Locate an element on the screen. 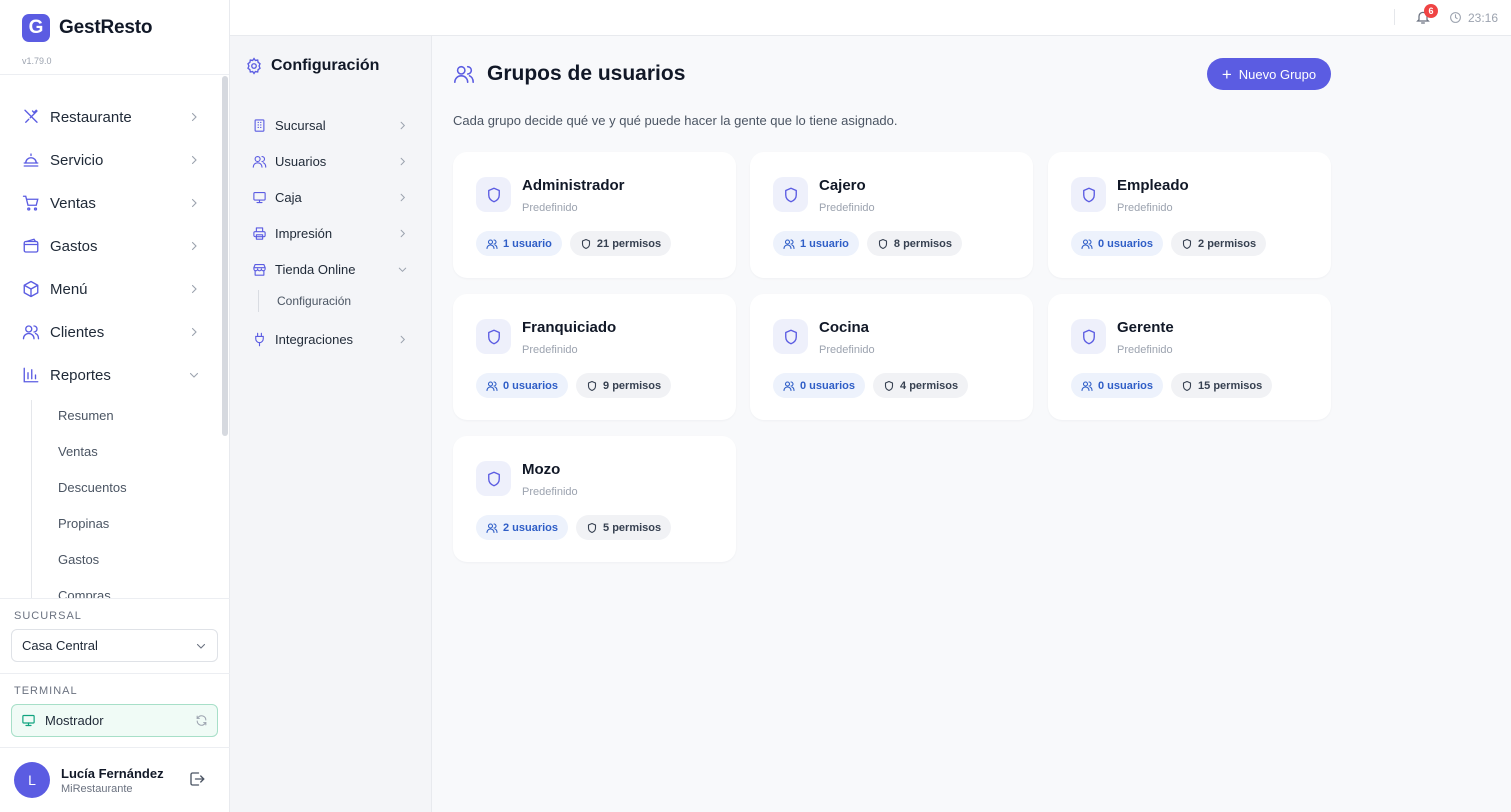  group-card-mozo: Mozo Predefinido 2 usuarios 5 permisos is located at coordinates (594, 499).